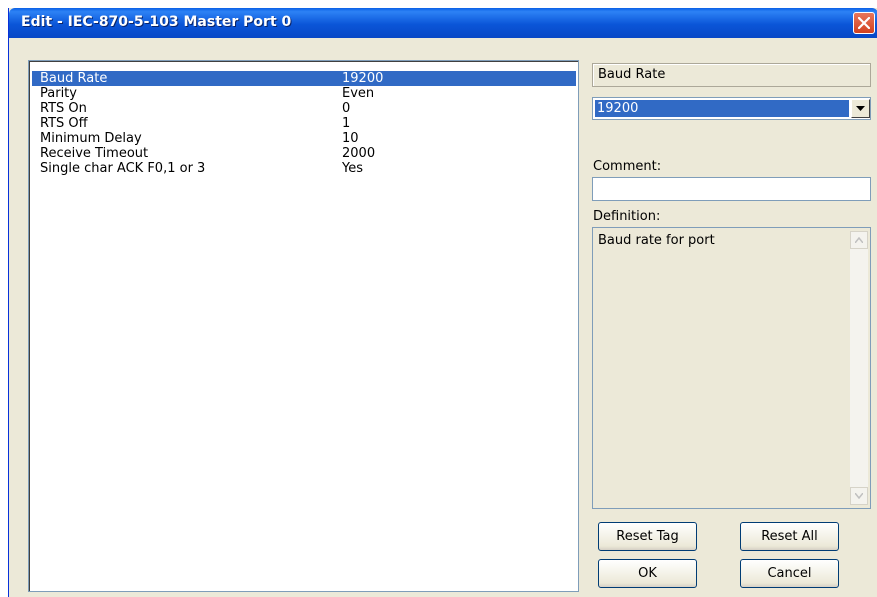 Image resolution: width=877 pixels, height=597 pixels. What do you see at coordinates (304, 123) in the screenshot?
I see `list-item: RTS Off 1` at bounding box center [304, 123].